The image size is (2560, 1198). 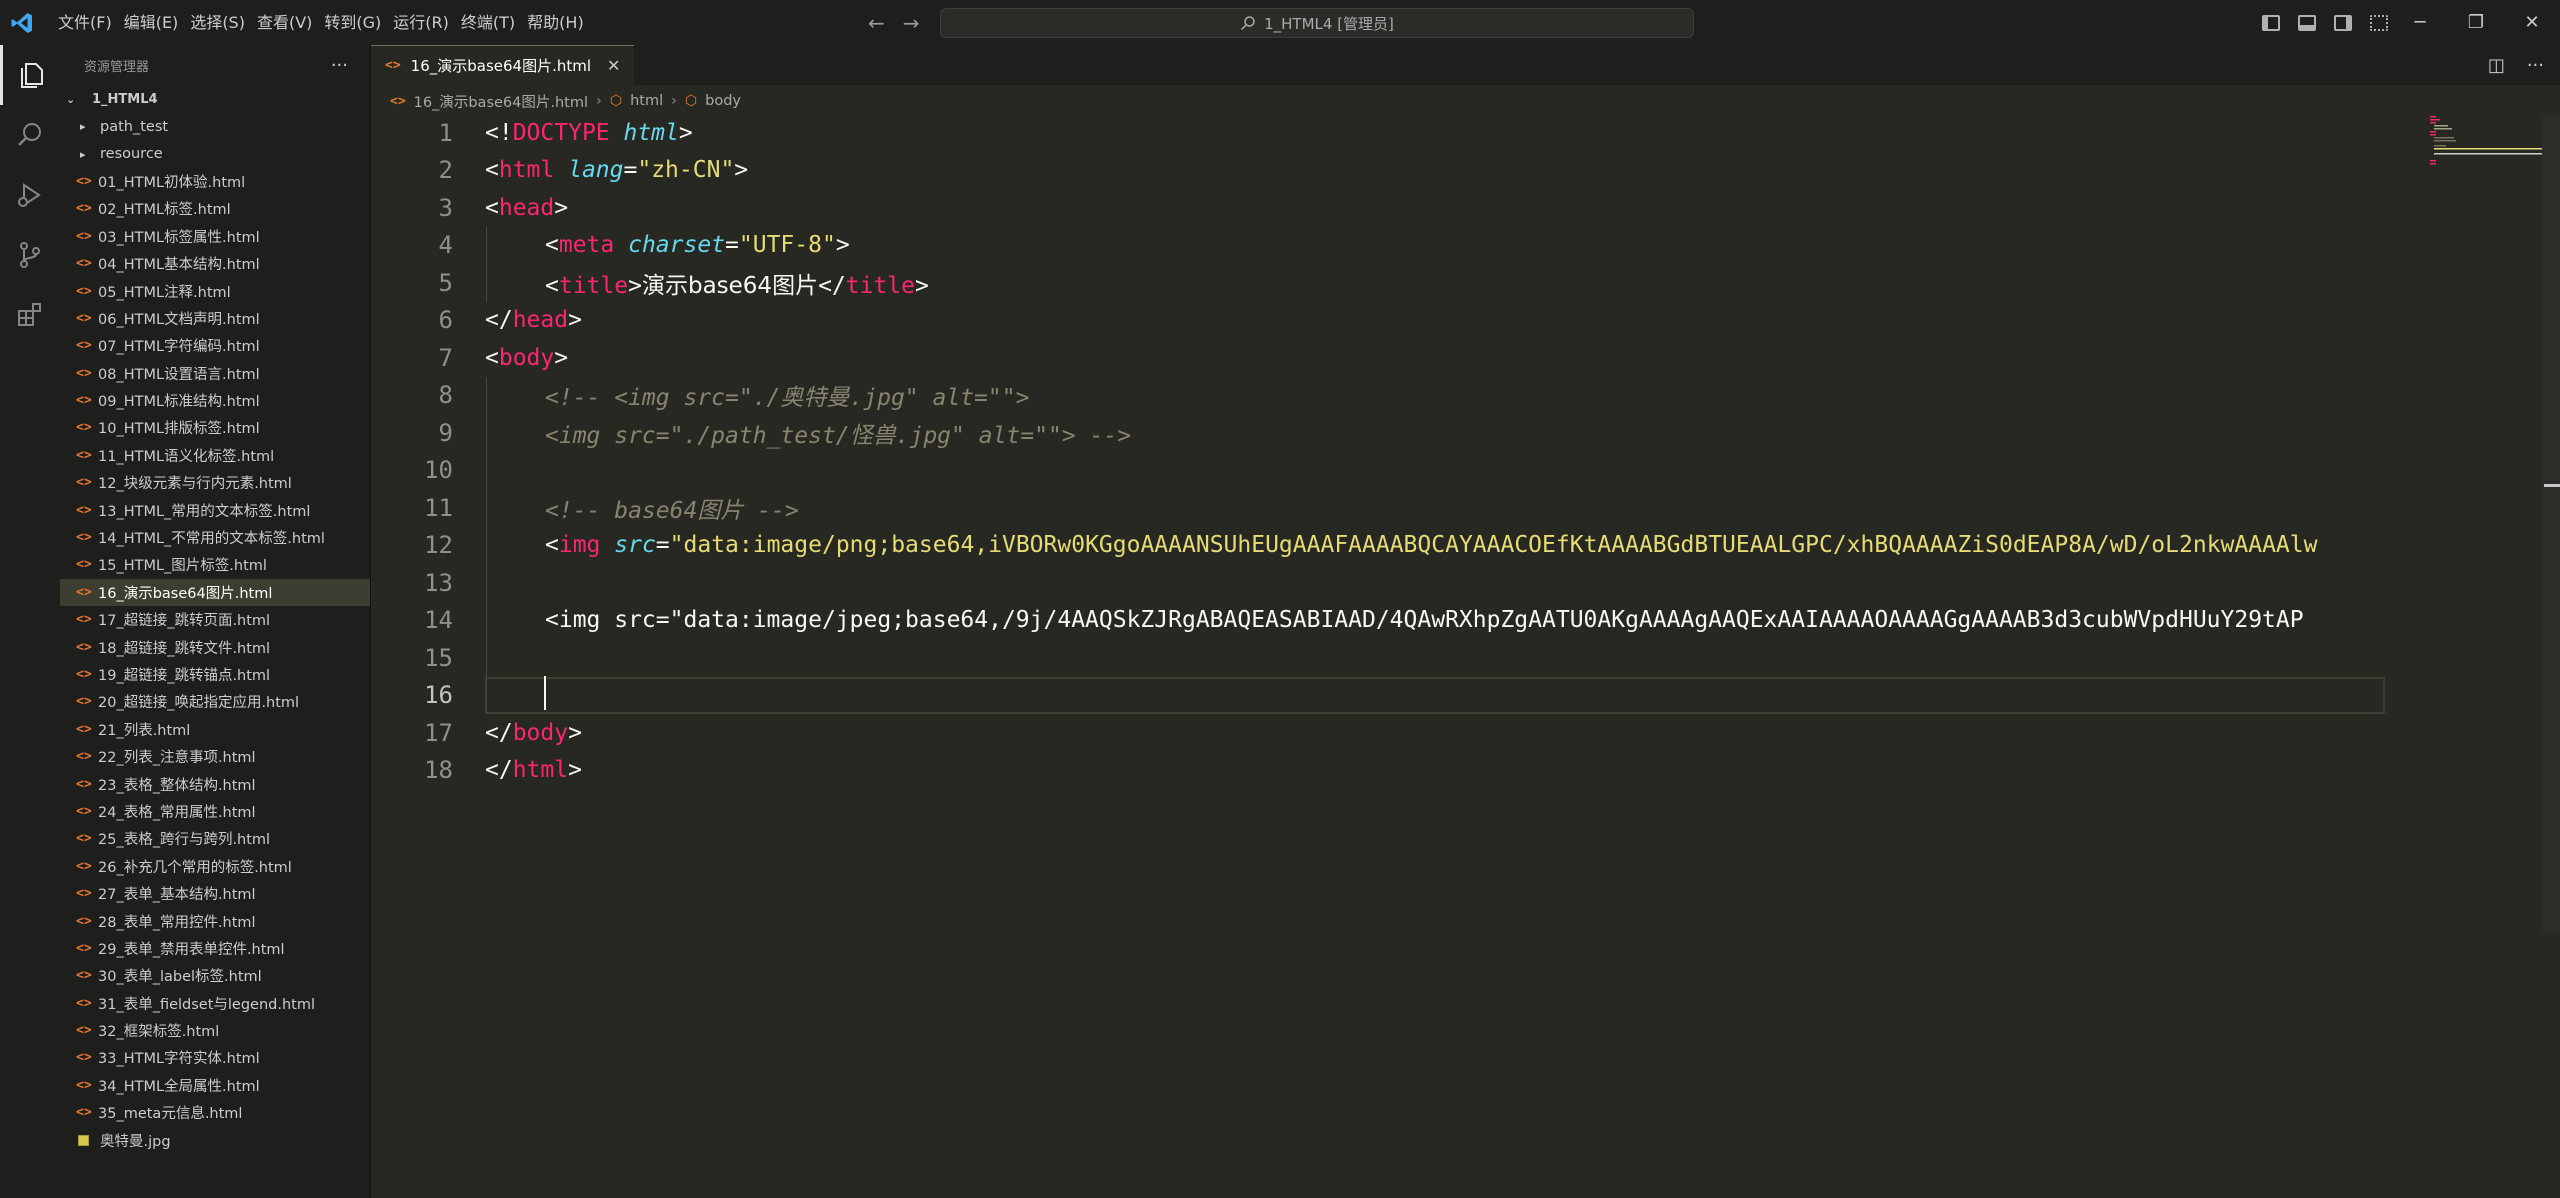 What do you see at coordinates (215, 1139) in the screenshot?
I see `file-item-image: 奥特曼.jpg` at bounding box center [215, 1139].